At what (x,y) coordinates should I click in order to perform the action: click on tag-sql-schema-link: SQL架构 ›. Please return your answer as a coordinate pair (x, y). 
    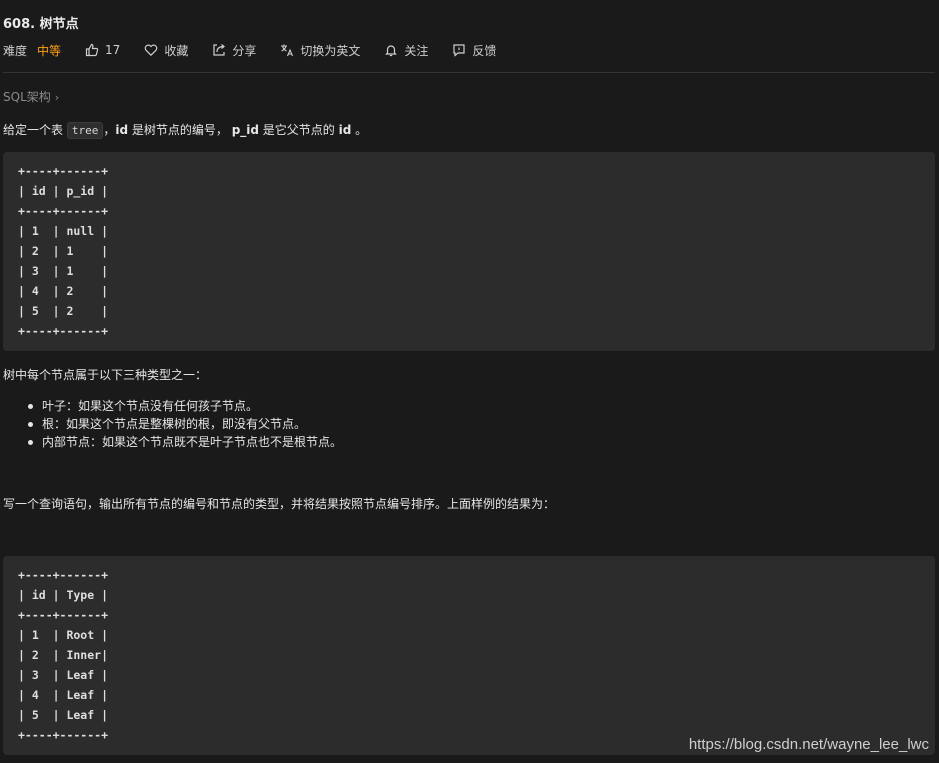
    Looking at the image, I should click on (31, 96).